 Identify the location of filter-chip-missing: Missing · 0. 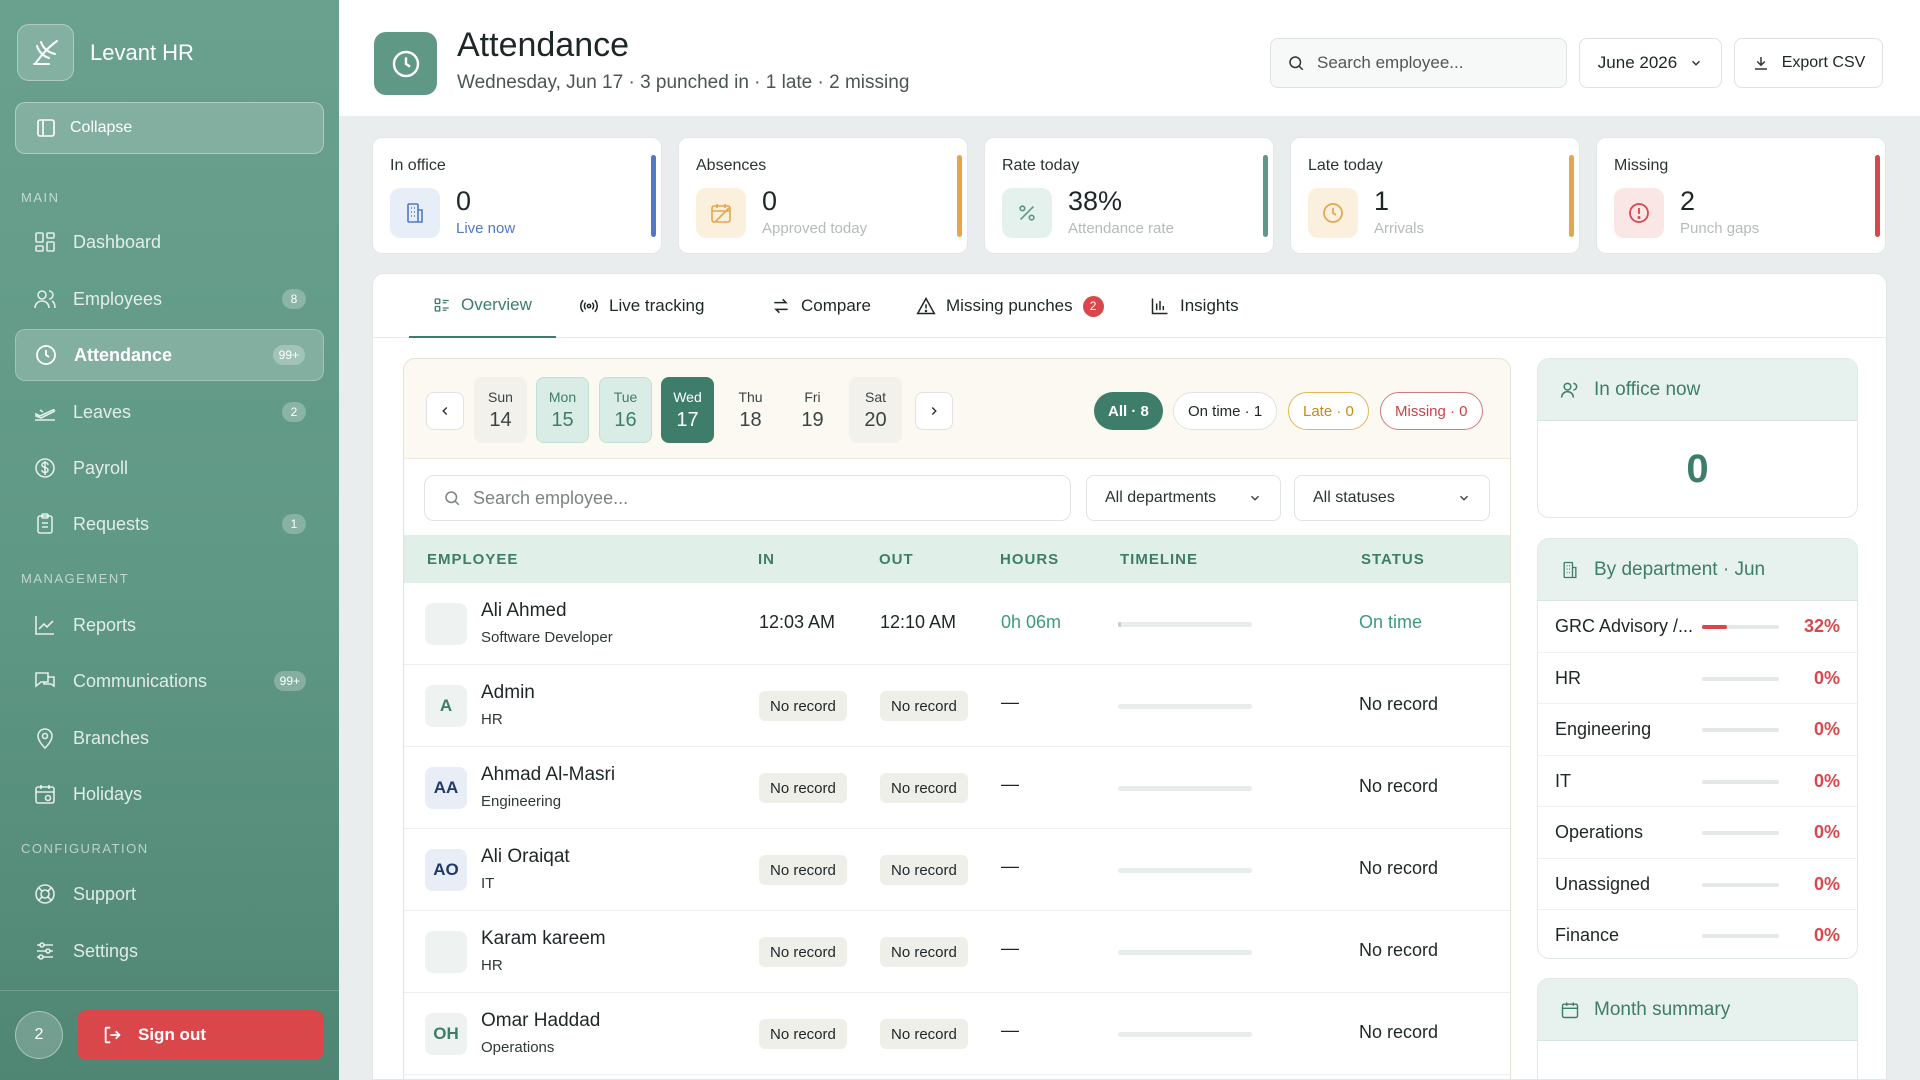
(1431, 411).